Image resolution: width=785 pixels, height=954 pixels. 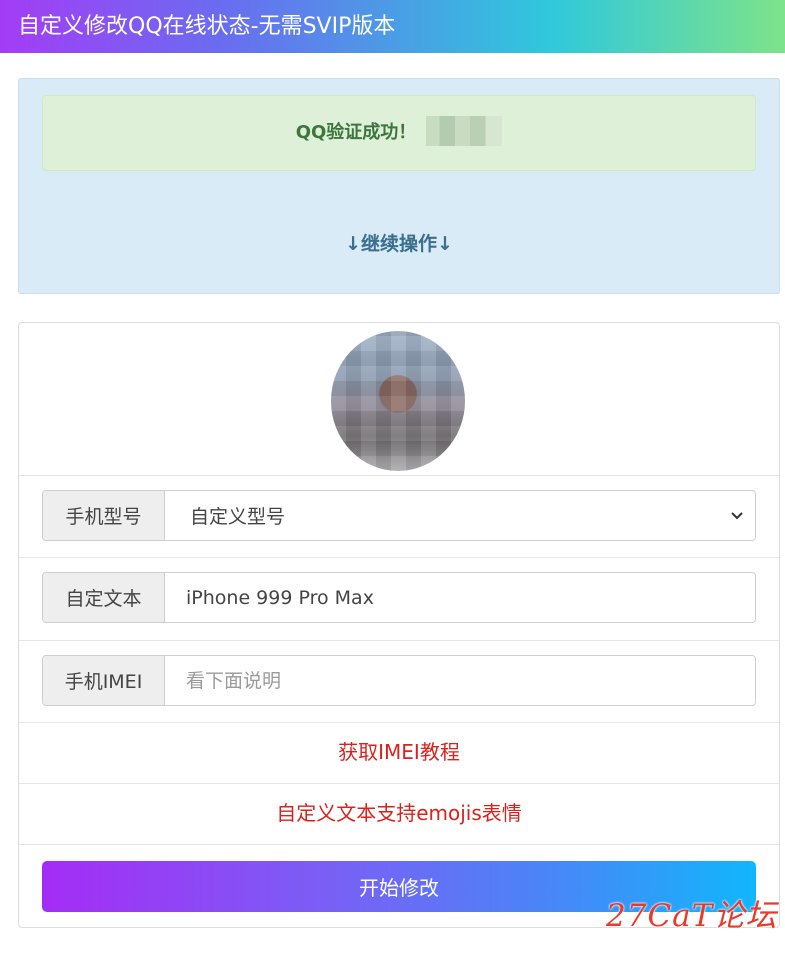 I want to click on forum-watermark: 27CaT论坛, so click(x=692, y=916).